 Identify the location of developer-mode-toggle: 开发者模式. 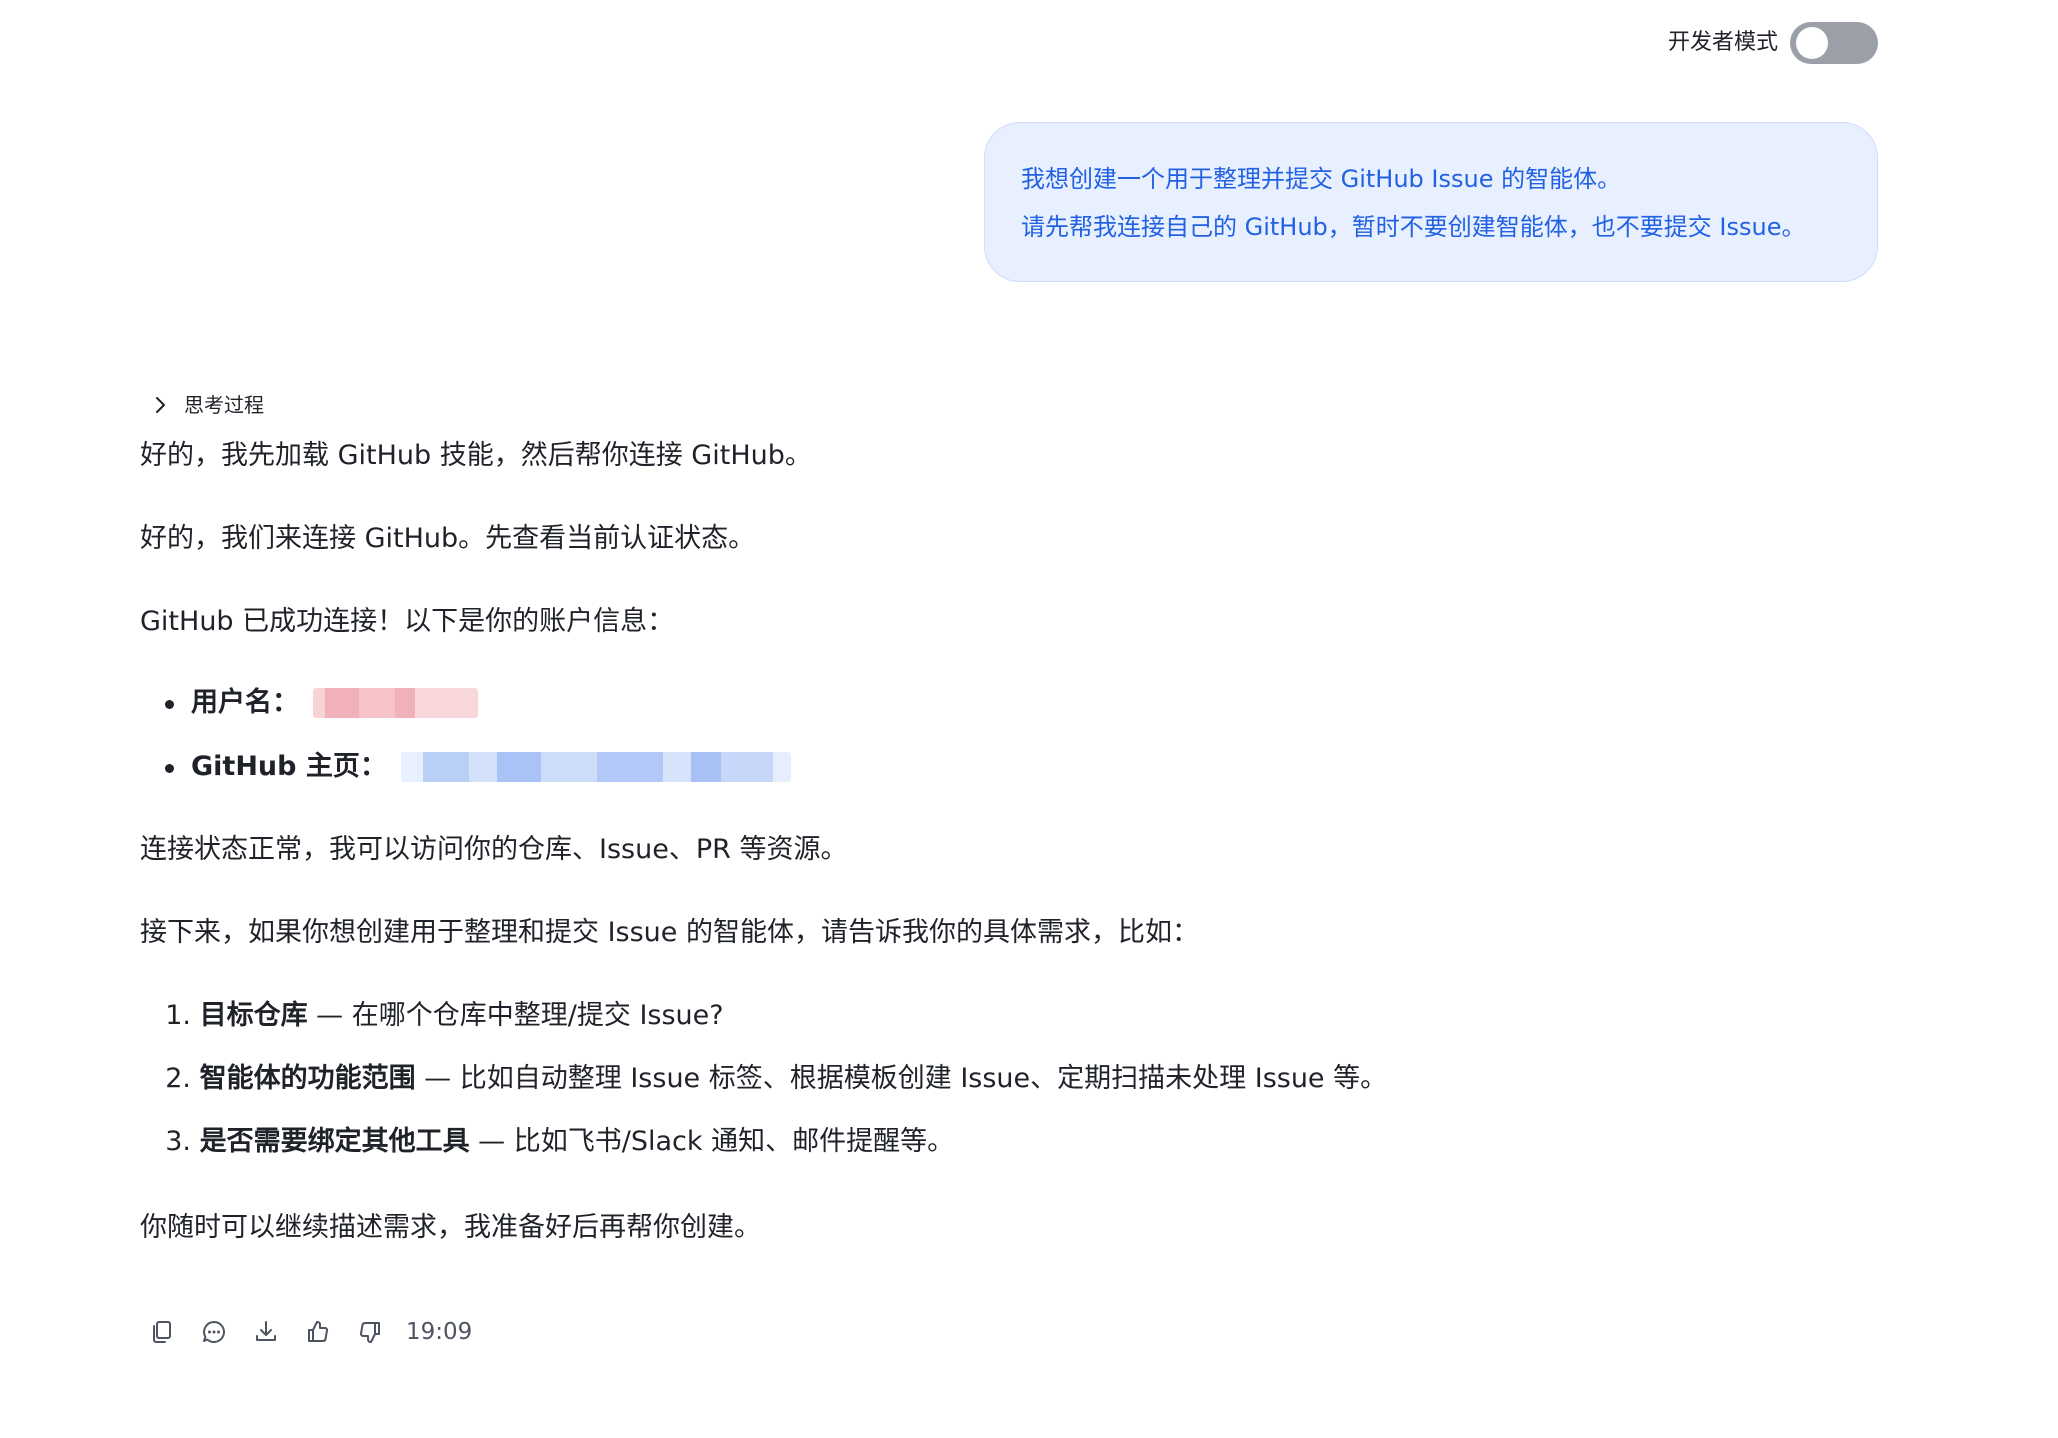
(1773, 43).